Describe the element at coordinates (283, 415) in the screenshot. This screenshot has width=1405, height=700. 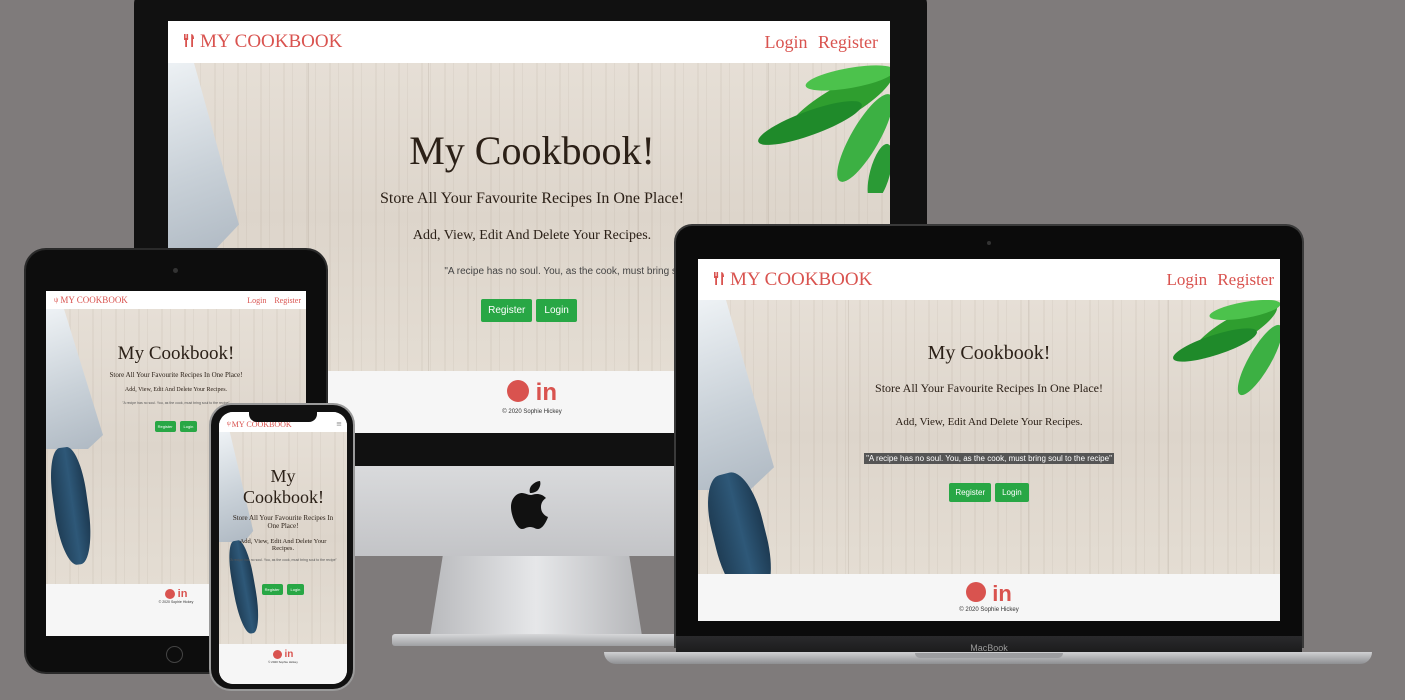
I see `phone-notch` at that location.